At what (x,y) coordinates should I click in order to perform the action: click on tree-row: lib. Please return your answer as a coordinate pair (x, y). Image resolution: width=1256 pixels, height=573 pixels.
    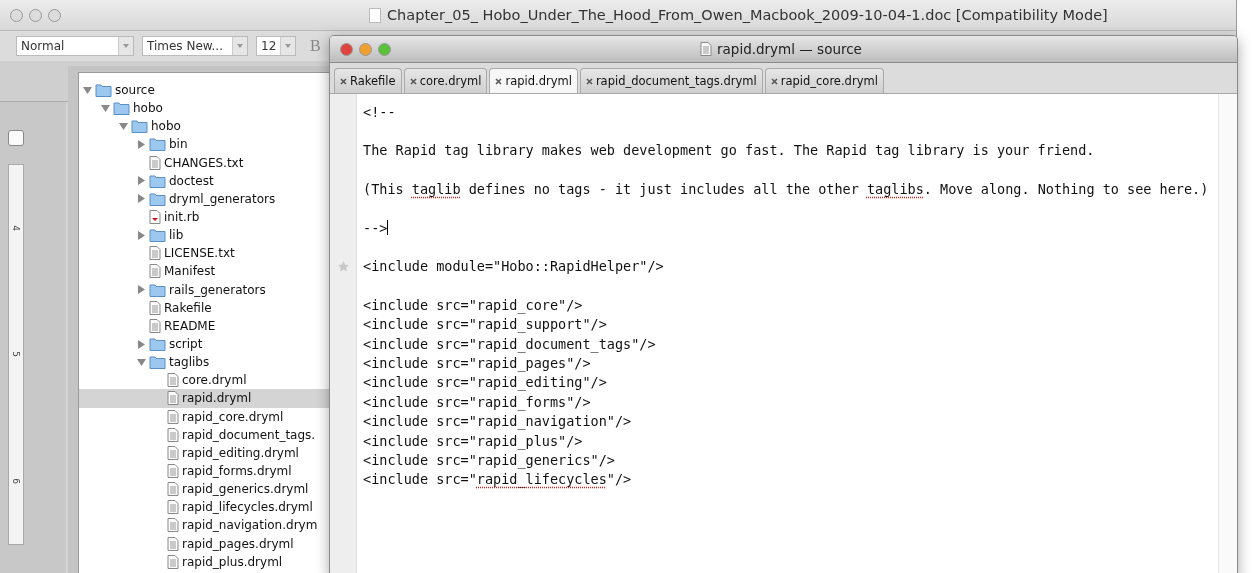
    Looking at the image, I should click on (204, 235).